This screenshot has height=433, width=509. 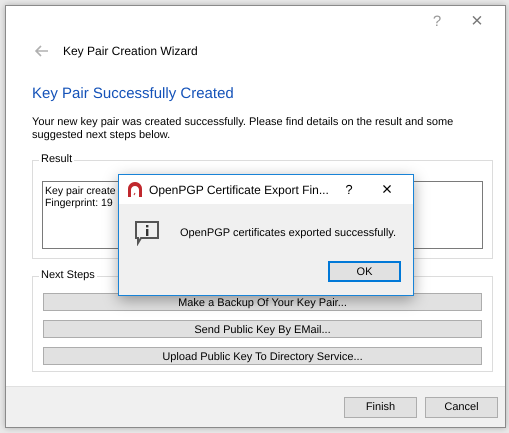 I want to click on footer-button: Finish, so click(x=380, y=407).